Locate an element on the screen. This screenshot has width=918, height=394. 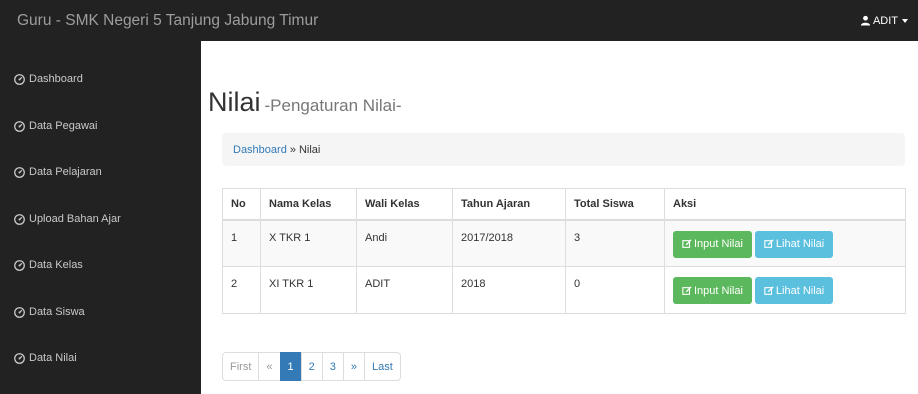
sidebar-item-data-nilai: Data Nilai is located at coordinates (45, 358).